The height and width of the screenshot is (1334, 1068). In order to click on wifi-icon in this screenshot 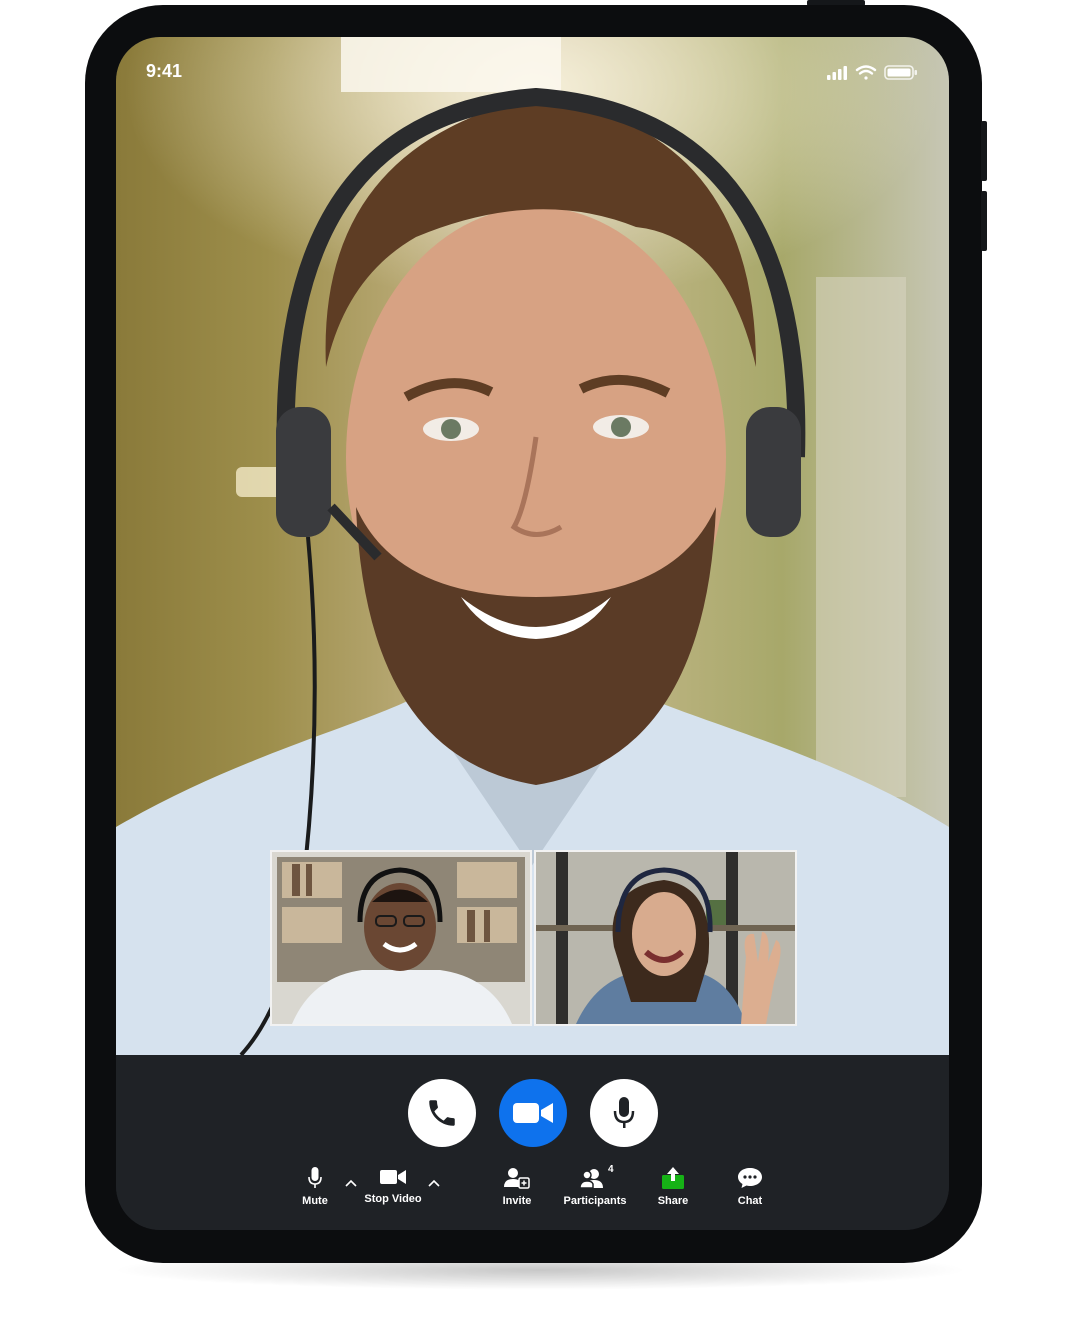, I will do `click(866, 72)`.